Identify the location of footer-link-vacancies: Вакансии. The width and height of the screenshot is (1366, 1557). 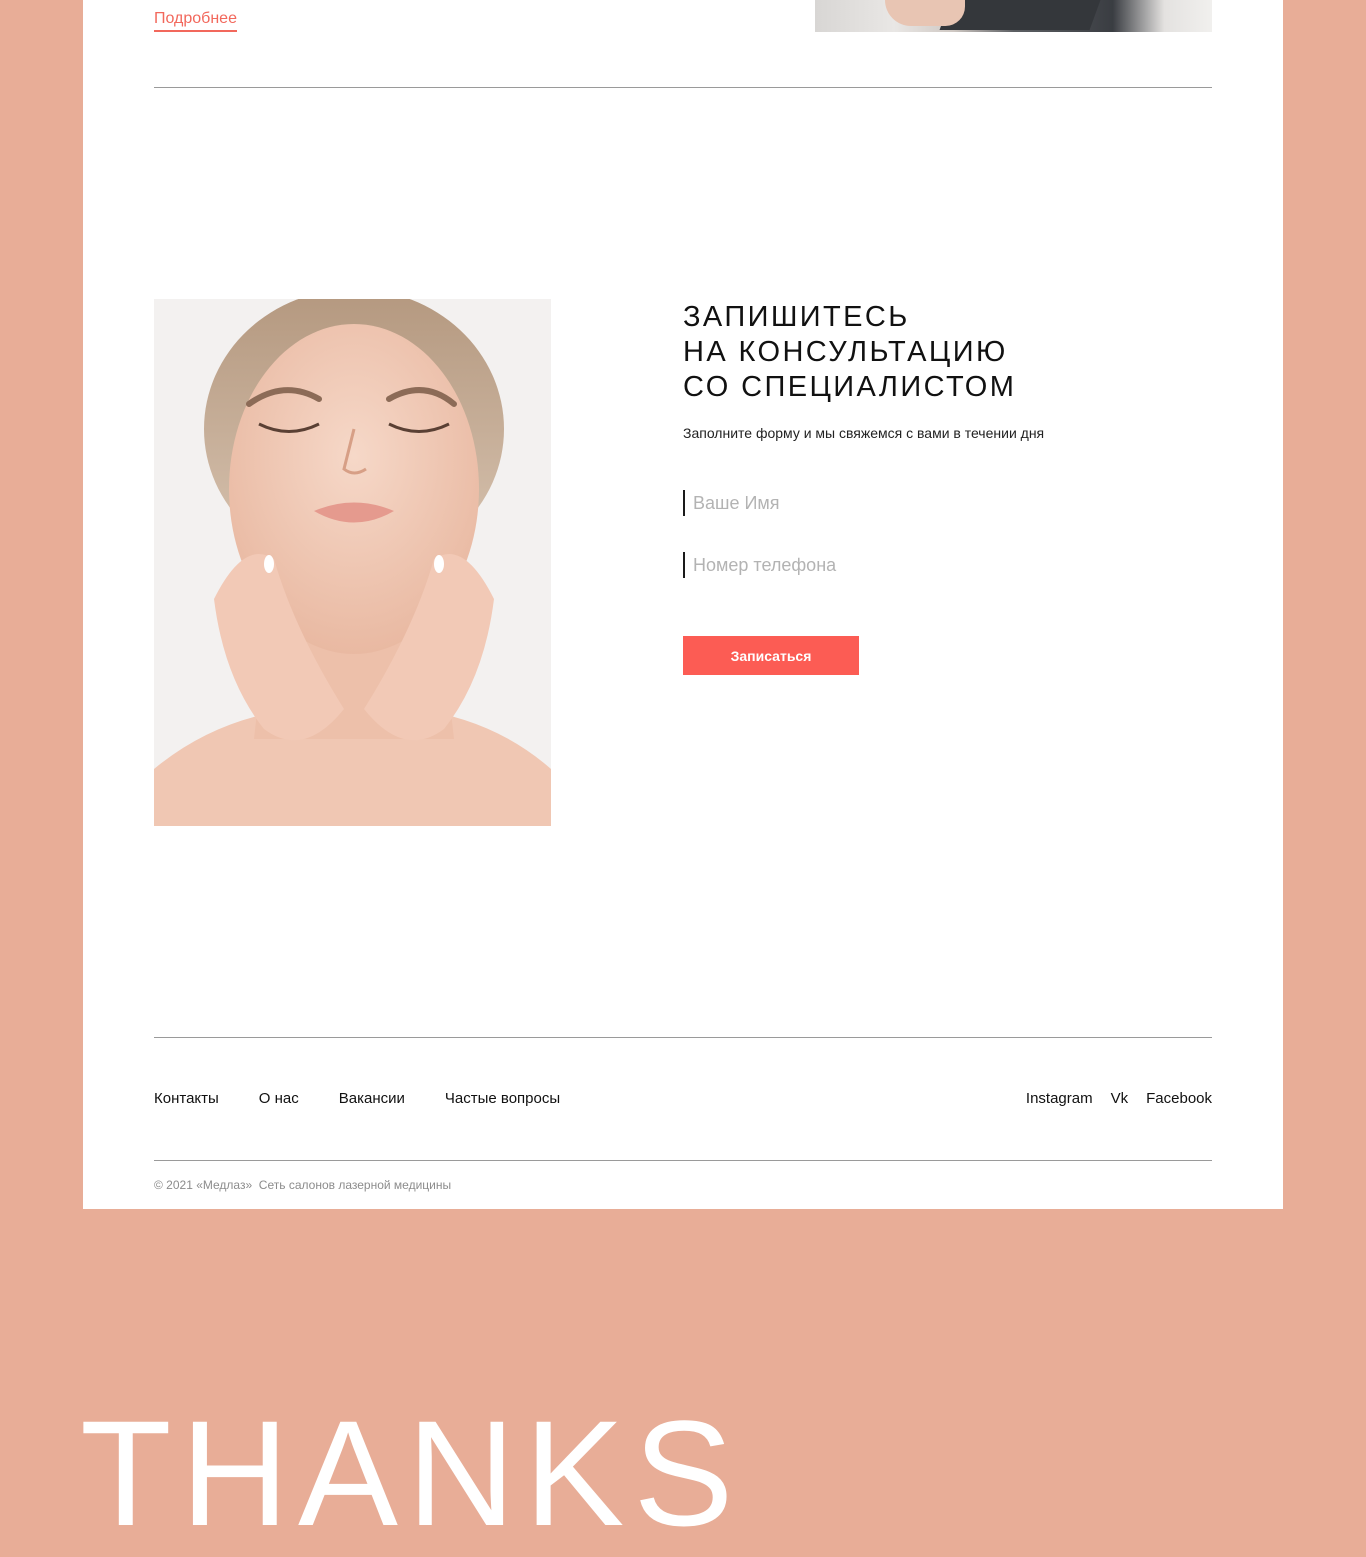
(372, 1098).